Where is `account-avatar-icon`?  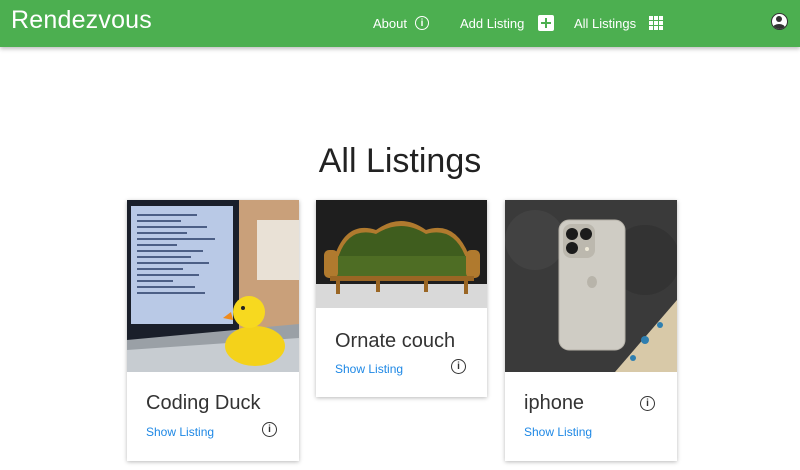
account-avatar-icon is located at coordinates (779, 21).